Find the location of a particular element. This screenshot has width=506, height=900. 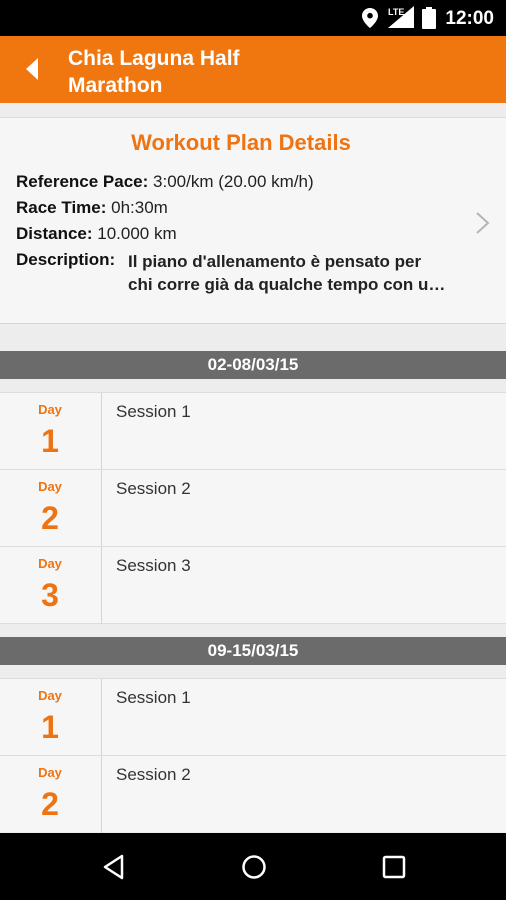

status-time: 12:00 is located at coordinates (469, 18).